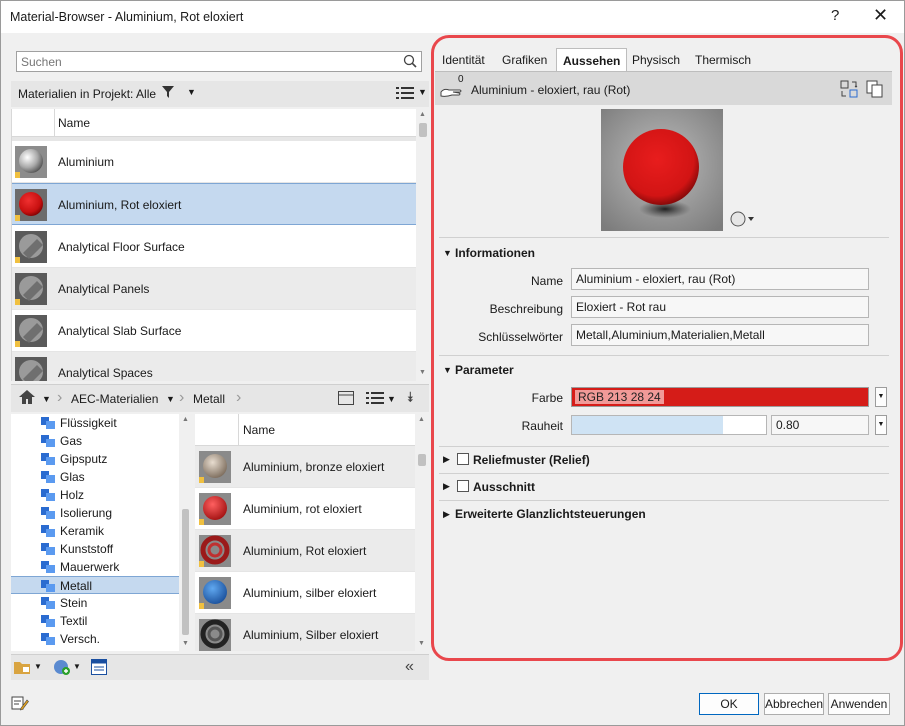  What do you see at coordinates (99, 668) in the screenshot?
I see `material-editor-icon` at bounding box center [99, 668].